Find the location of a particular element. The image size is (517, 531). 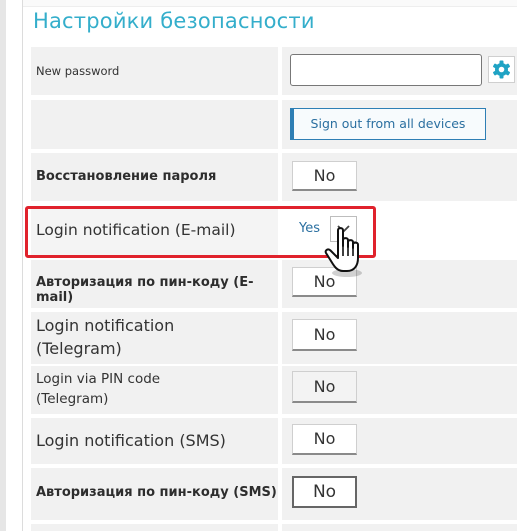

settings-button is located at coordinates (501, 69).